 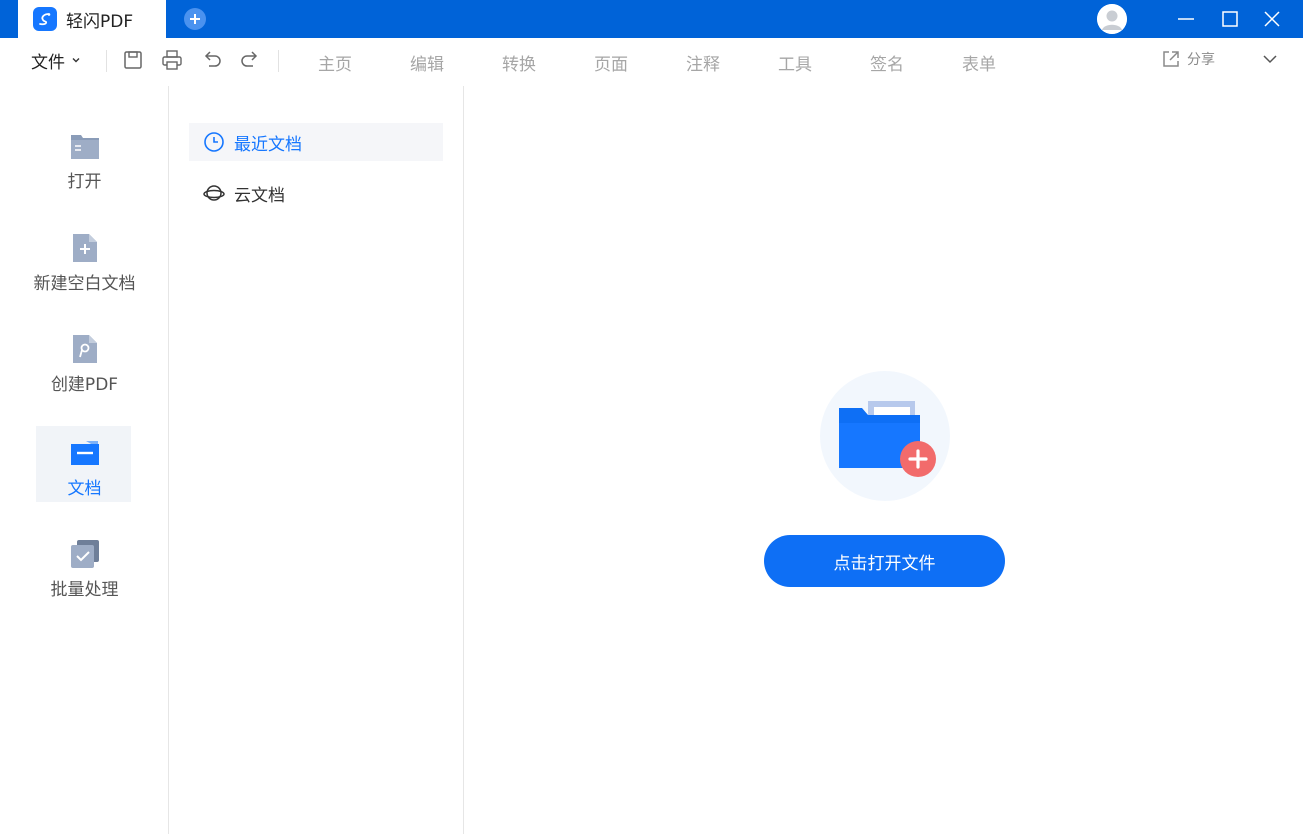 What do you see at coordinates (84, 569) in the screenshot?
I see `sidebar-item-batch: 批量处理` at bounding box center [84, 569].